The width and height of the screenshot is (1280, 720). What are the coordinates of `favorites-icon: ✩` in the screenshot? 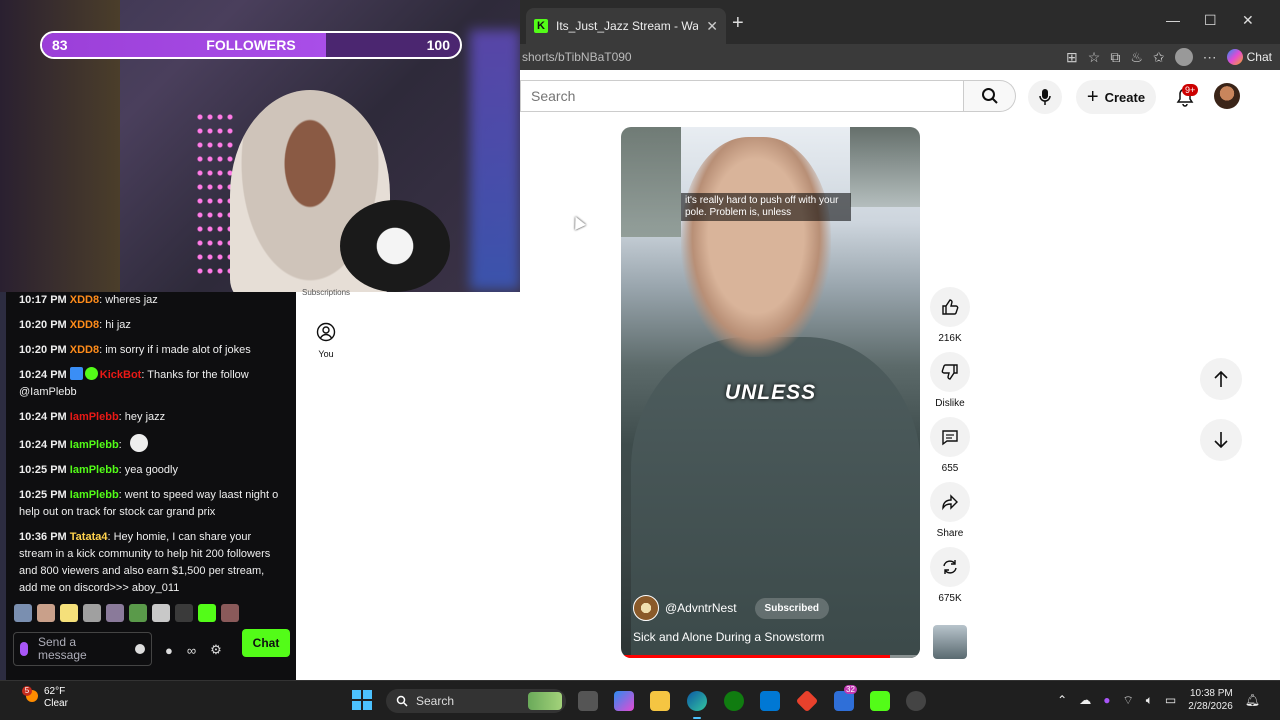 It's located at (1159, 57).